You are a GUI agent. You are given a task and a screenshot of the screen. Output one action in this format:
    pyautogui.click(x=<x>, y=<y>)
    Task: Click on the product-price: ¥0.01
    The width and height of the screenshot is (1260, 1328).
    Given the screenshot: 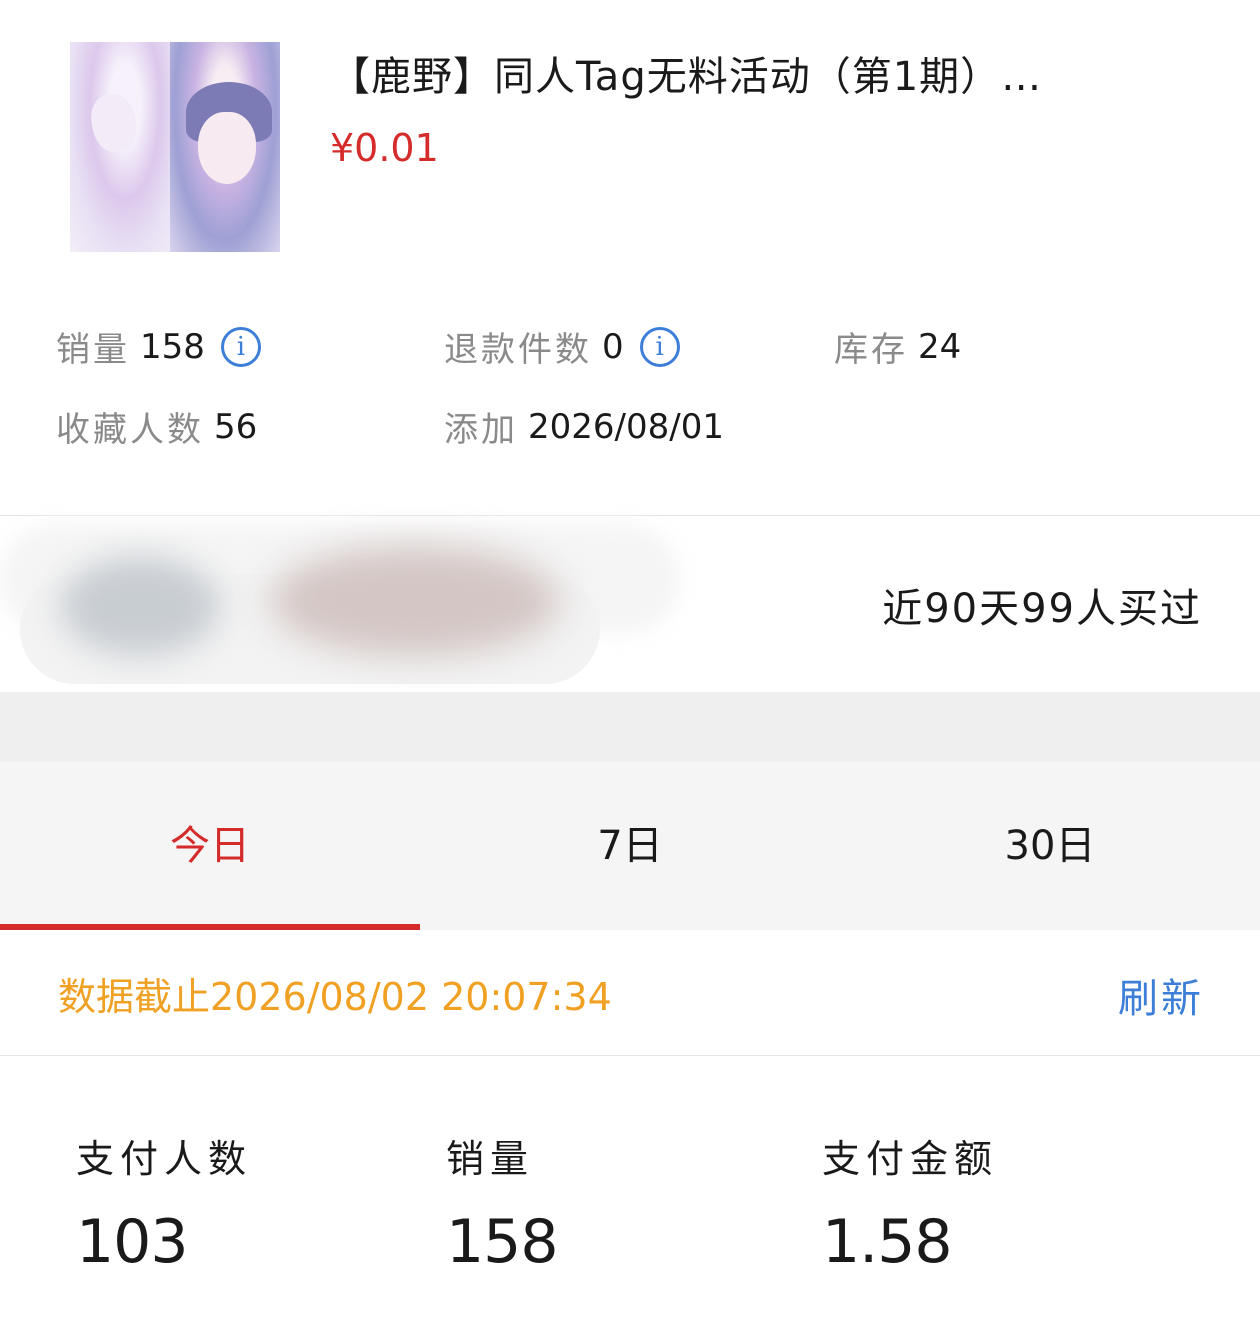 What is the action you would take?
    pyautogui.click(x=384, y=148)
    